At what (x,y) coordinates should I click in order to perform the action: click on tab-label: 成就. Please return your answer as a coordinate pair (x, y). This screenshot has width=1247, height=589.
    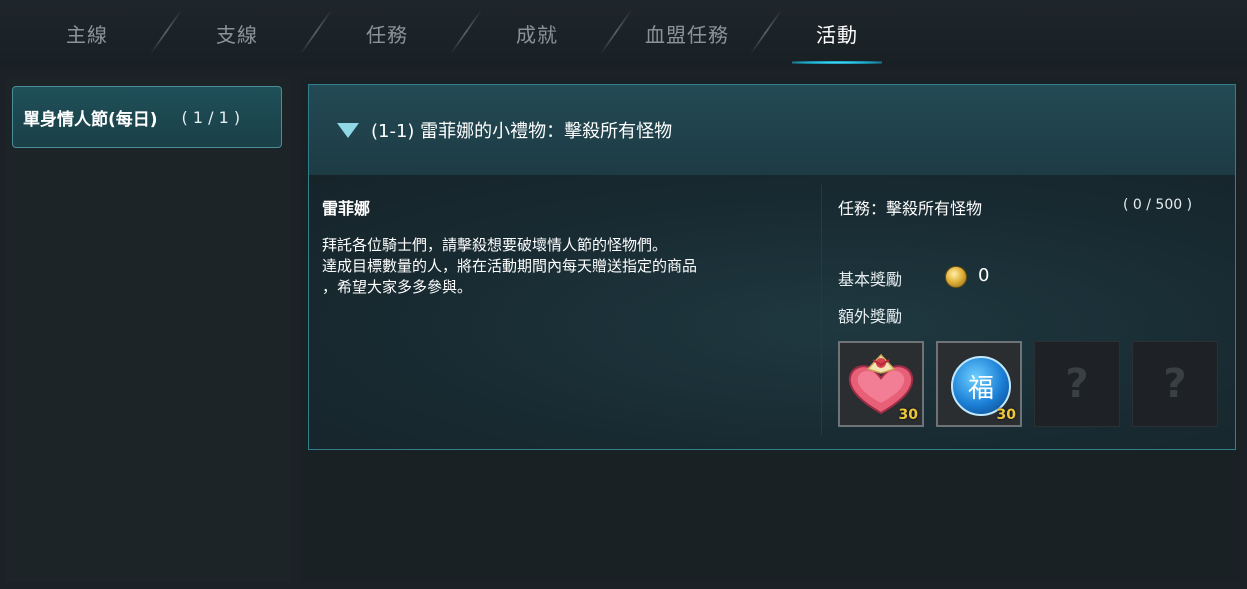
    Looking at the image, I should click on (537, 34).